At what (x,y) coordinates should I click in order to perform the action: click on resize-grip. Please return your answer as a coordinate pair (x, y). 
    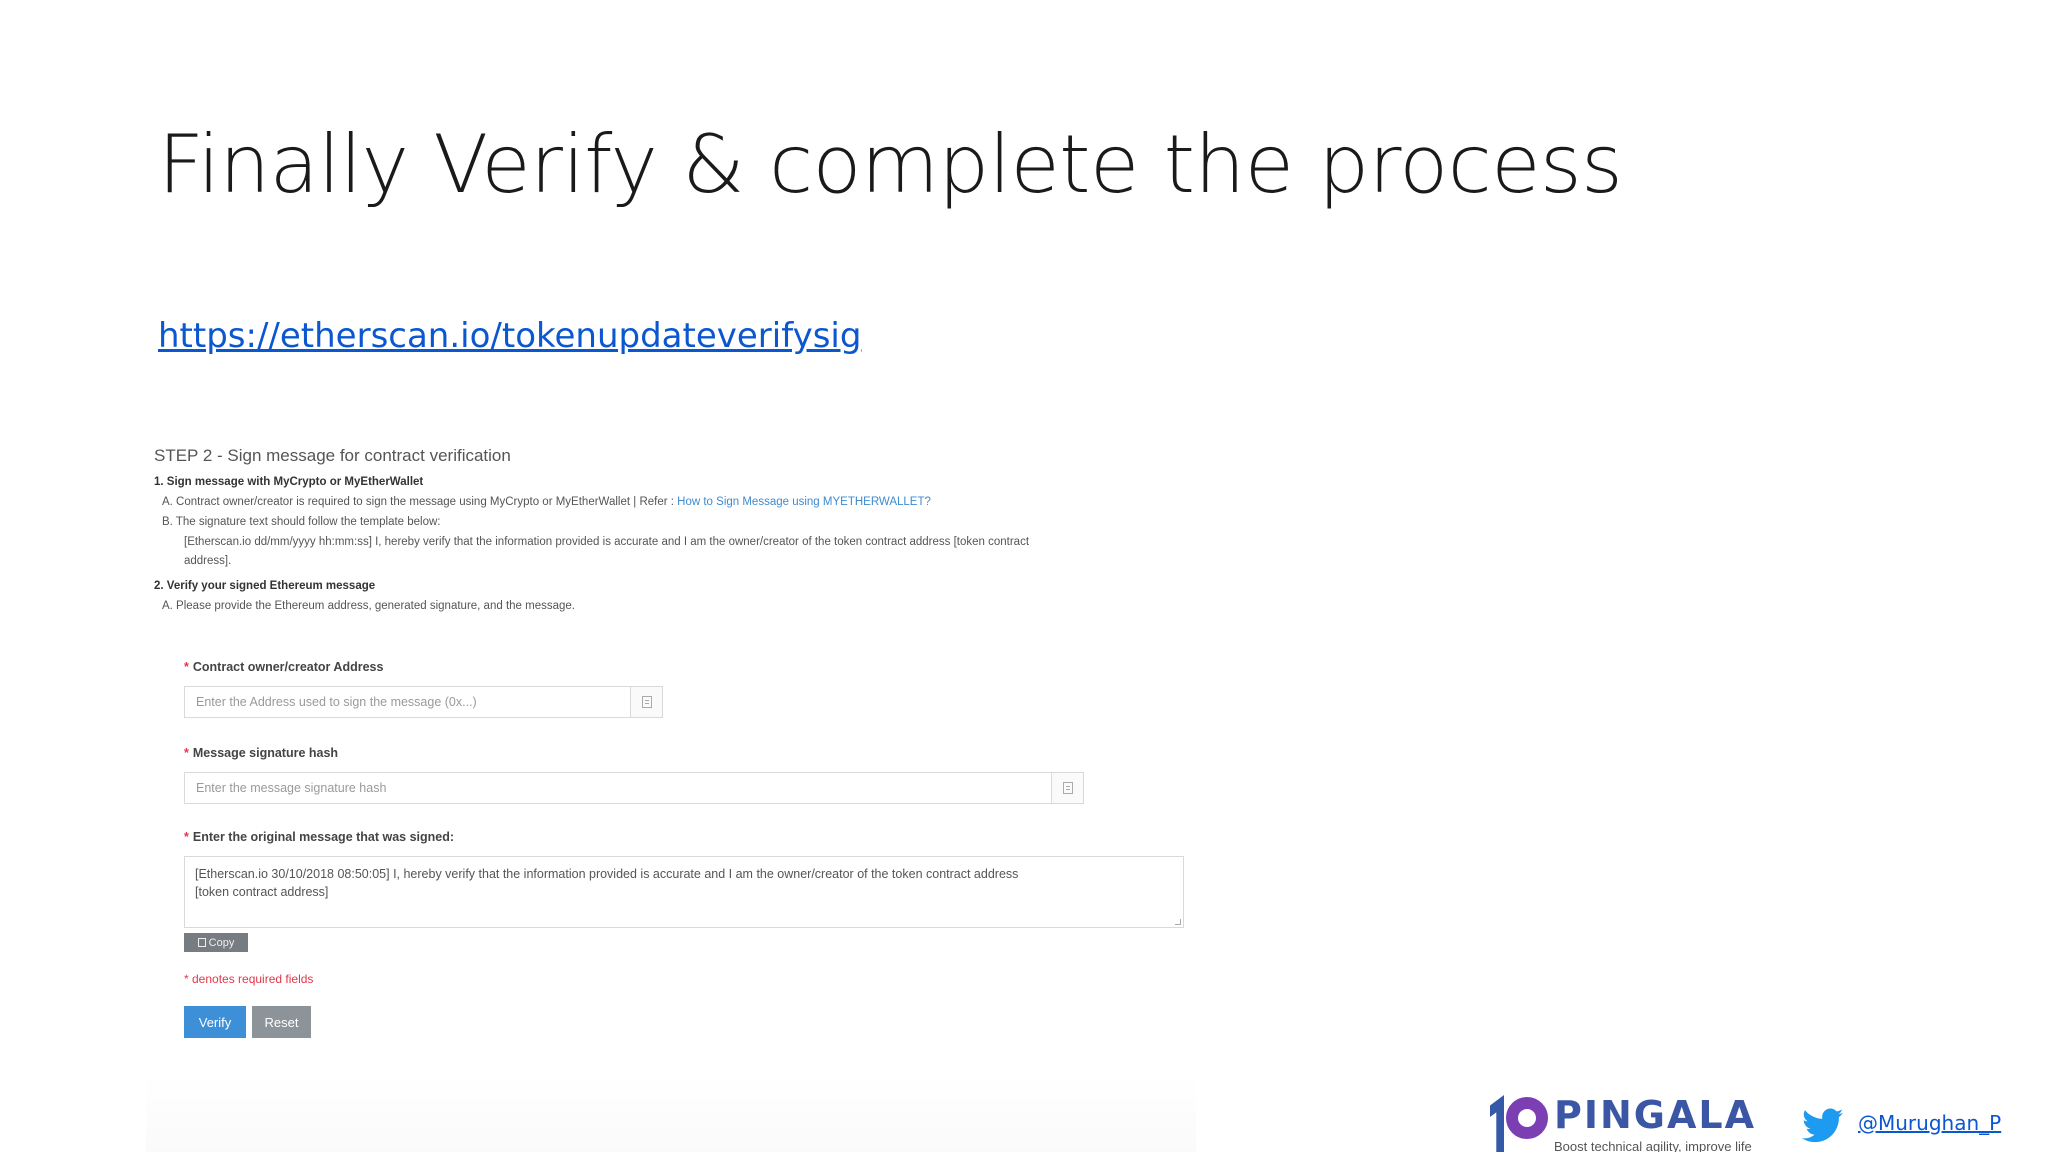
    Looking at the image, I should click on (1178, 922).